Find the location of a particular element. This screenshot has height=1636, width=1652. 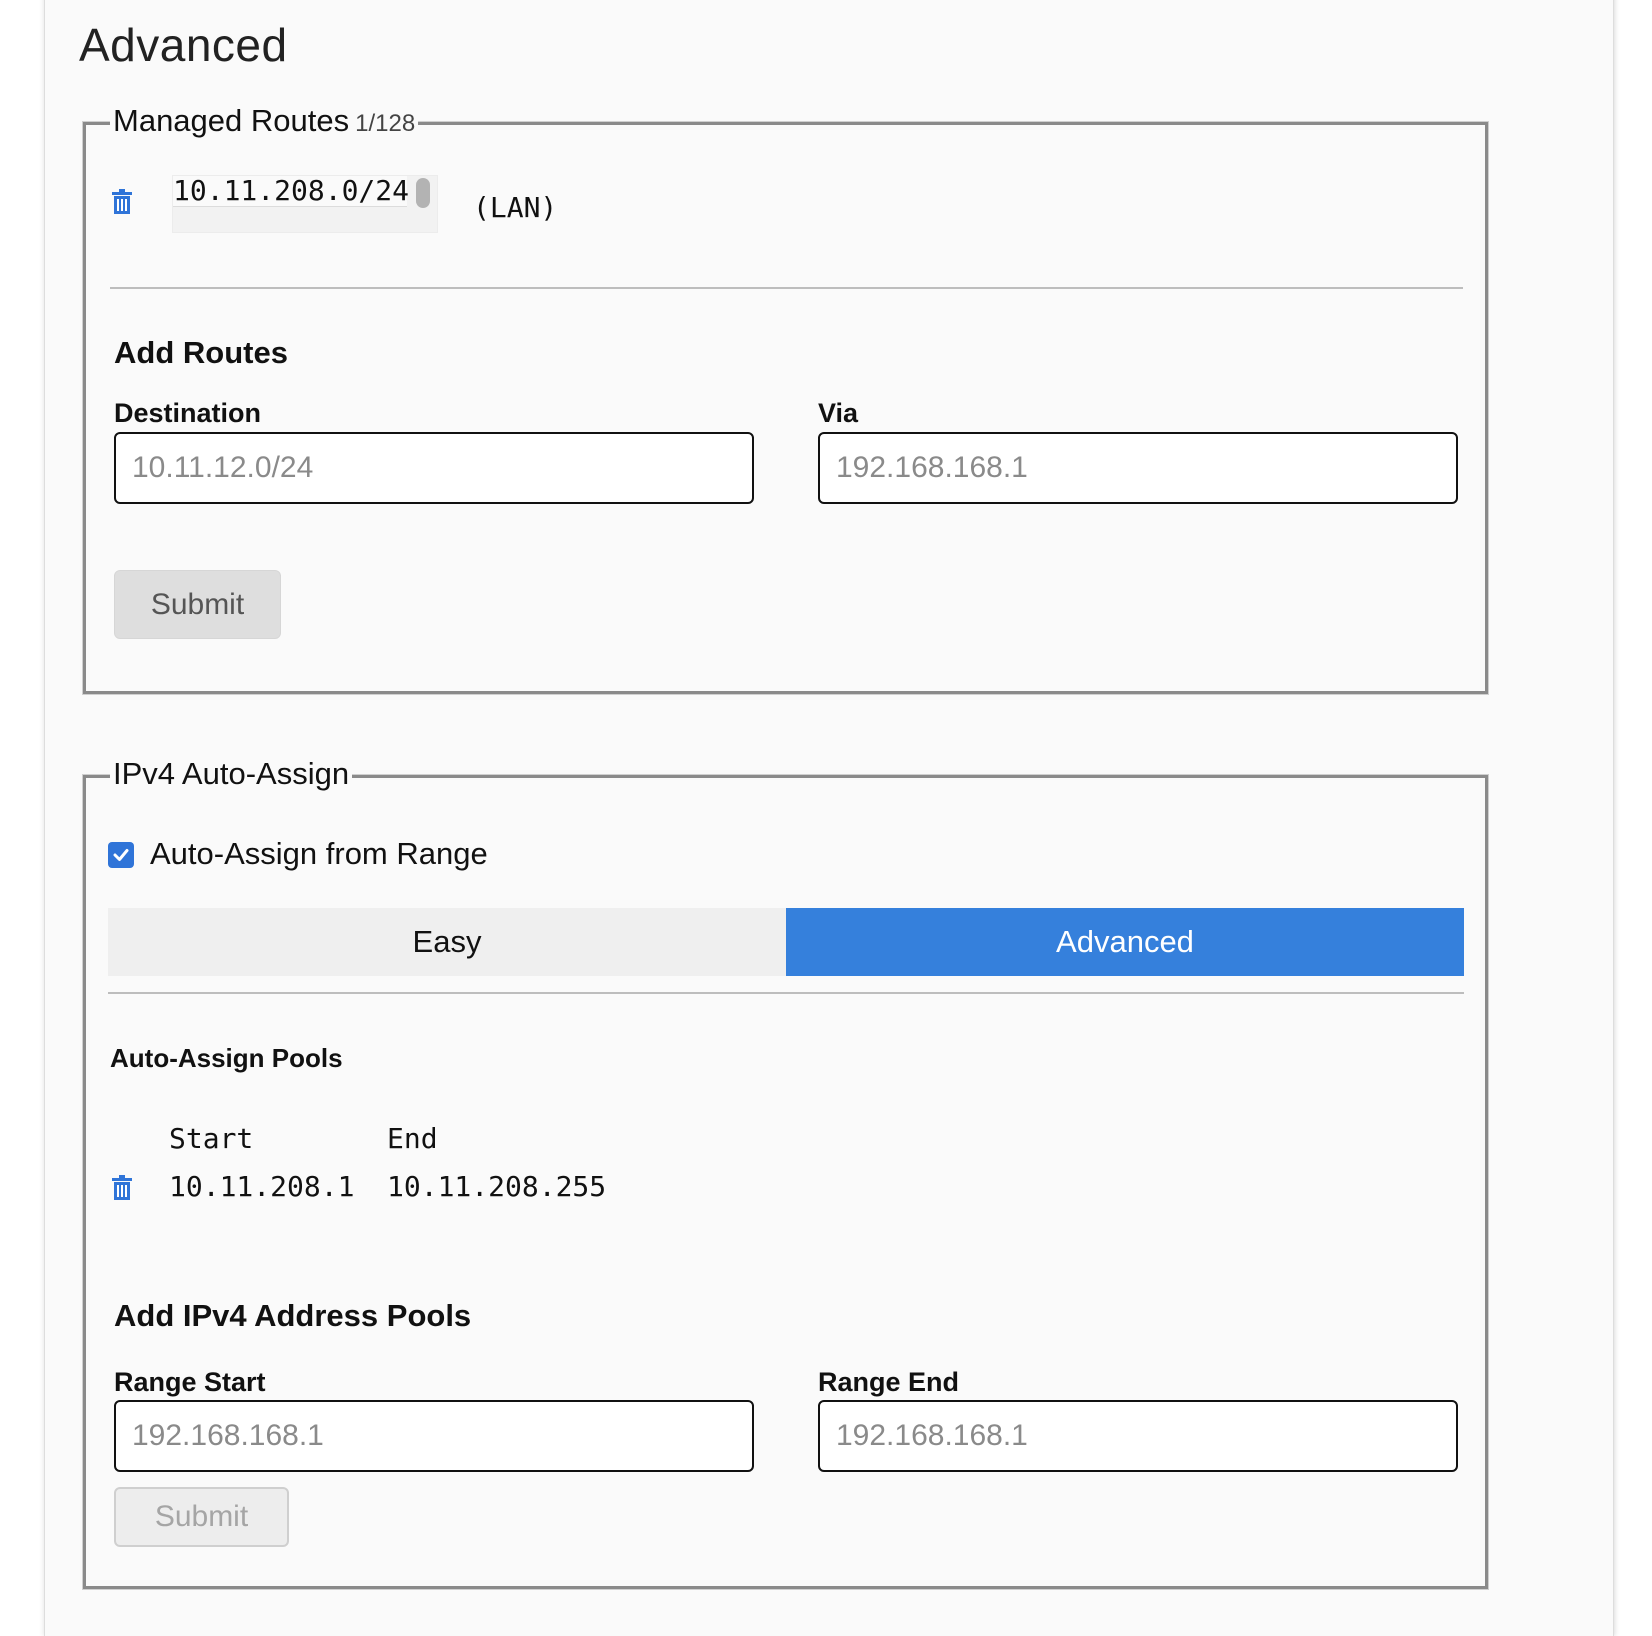

destination-input is located at coordinates (434, 468).